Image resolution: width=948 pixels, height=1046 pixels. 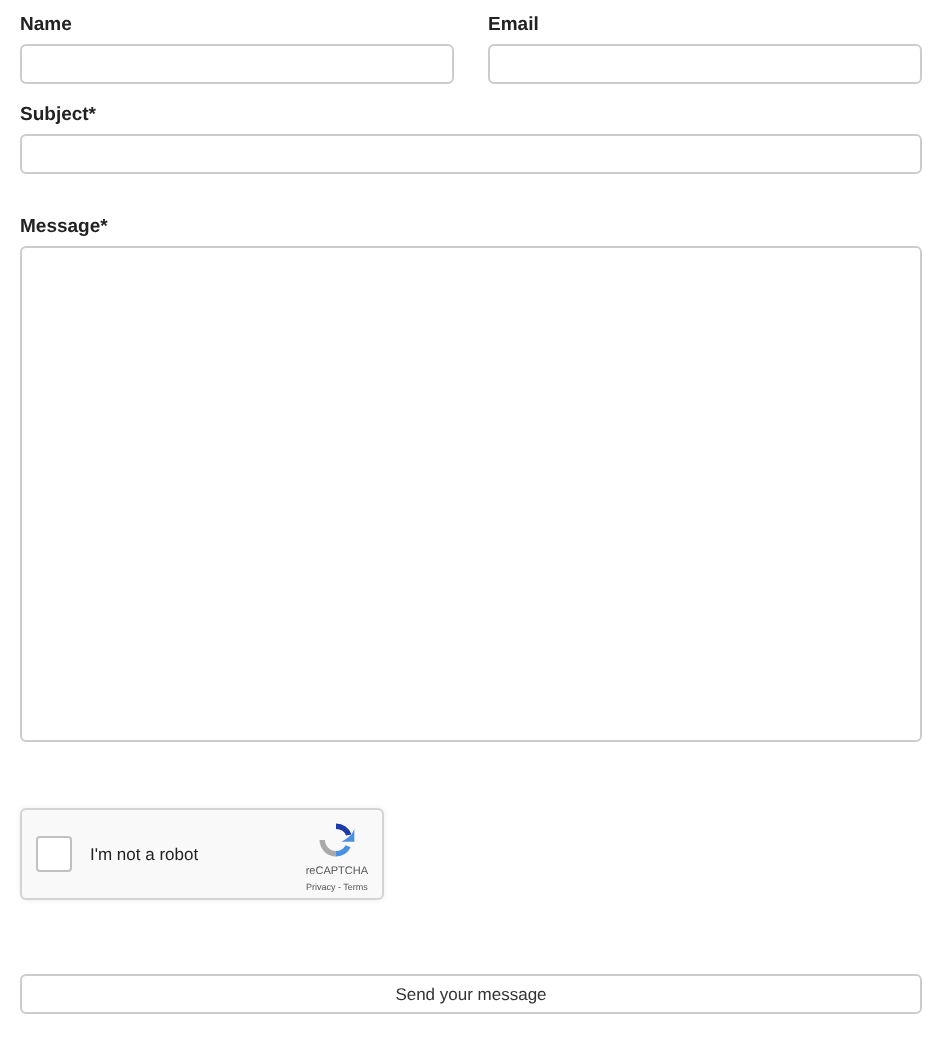 I want to click on field-label: Email, so click(x=514, y=26).